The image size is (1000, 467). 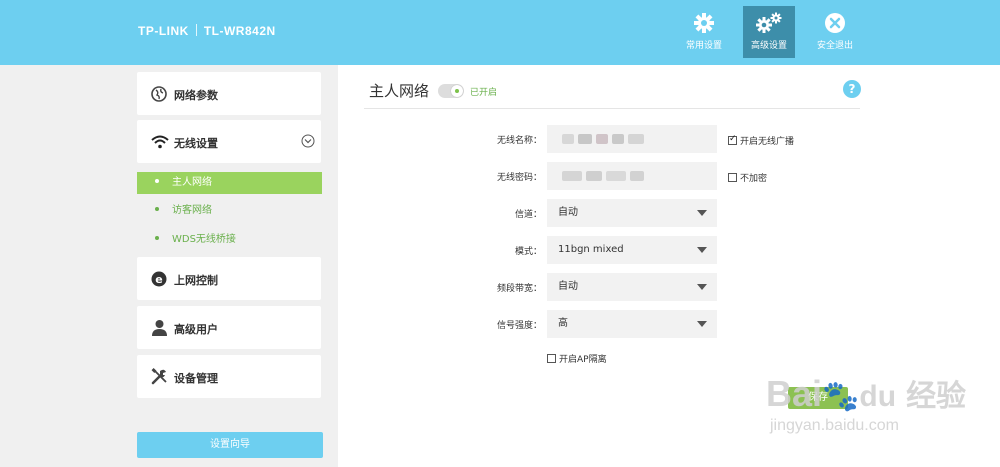 What do you see at coordinates (229, 327) in the screenshot?
I see `sidebar-item-advanced-user: 高级用户` at bounding box center [229, 327].